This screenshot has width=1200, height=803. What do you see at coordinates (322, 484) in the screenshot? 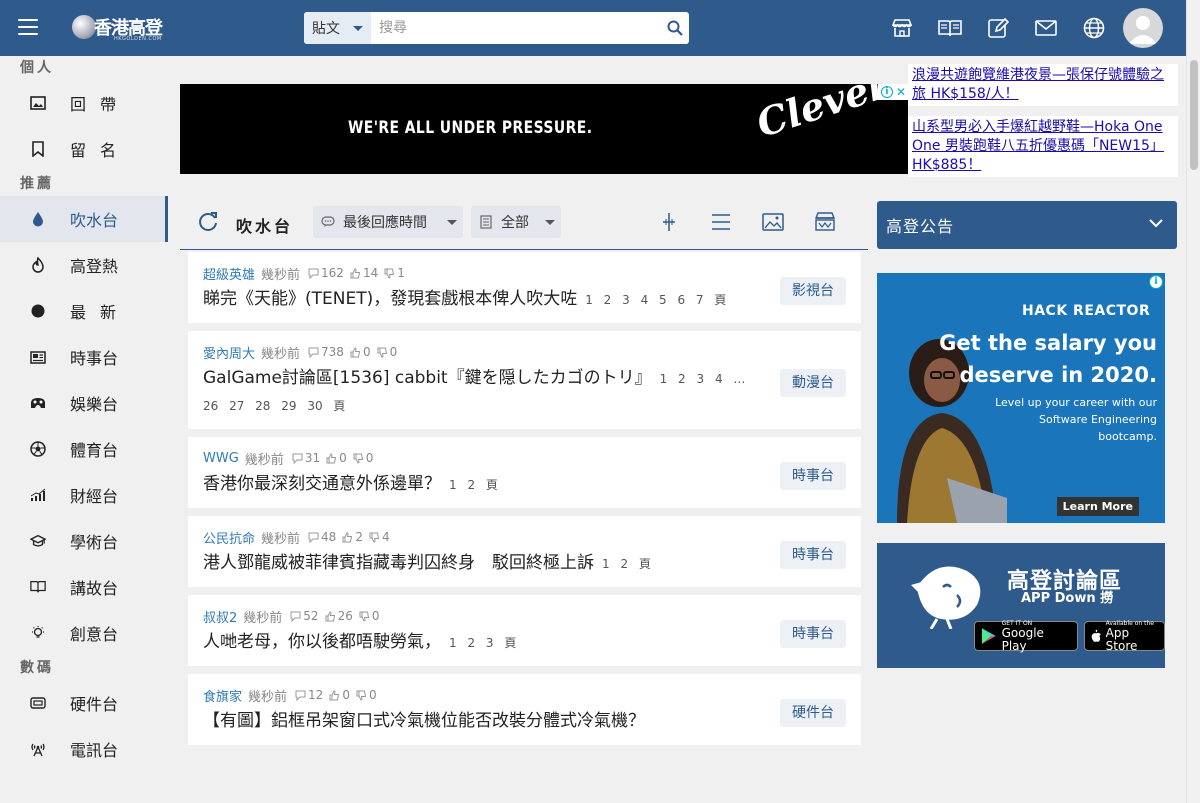
I see `thread-title: 香港你最深刻交通意外係邊單？` at bounding box center [322, 484].